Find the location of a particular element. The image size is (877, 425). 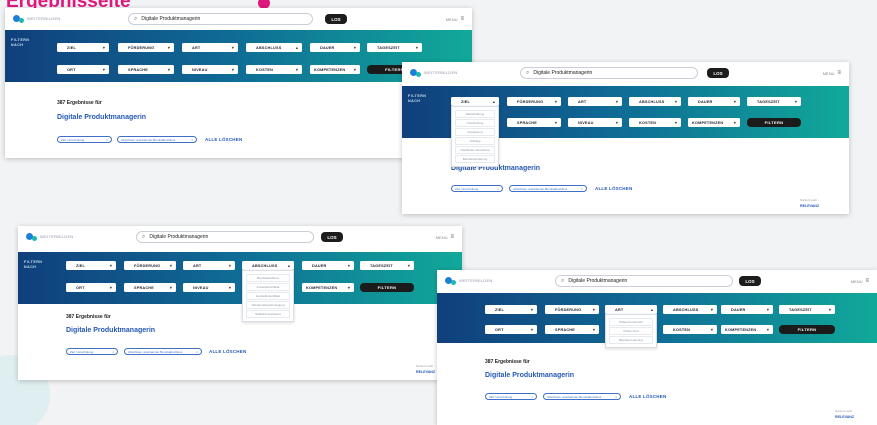

dropdown-option: Teilnahmebescheinigung is located at coordinates (268, 305).